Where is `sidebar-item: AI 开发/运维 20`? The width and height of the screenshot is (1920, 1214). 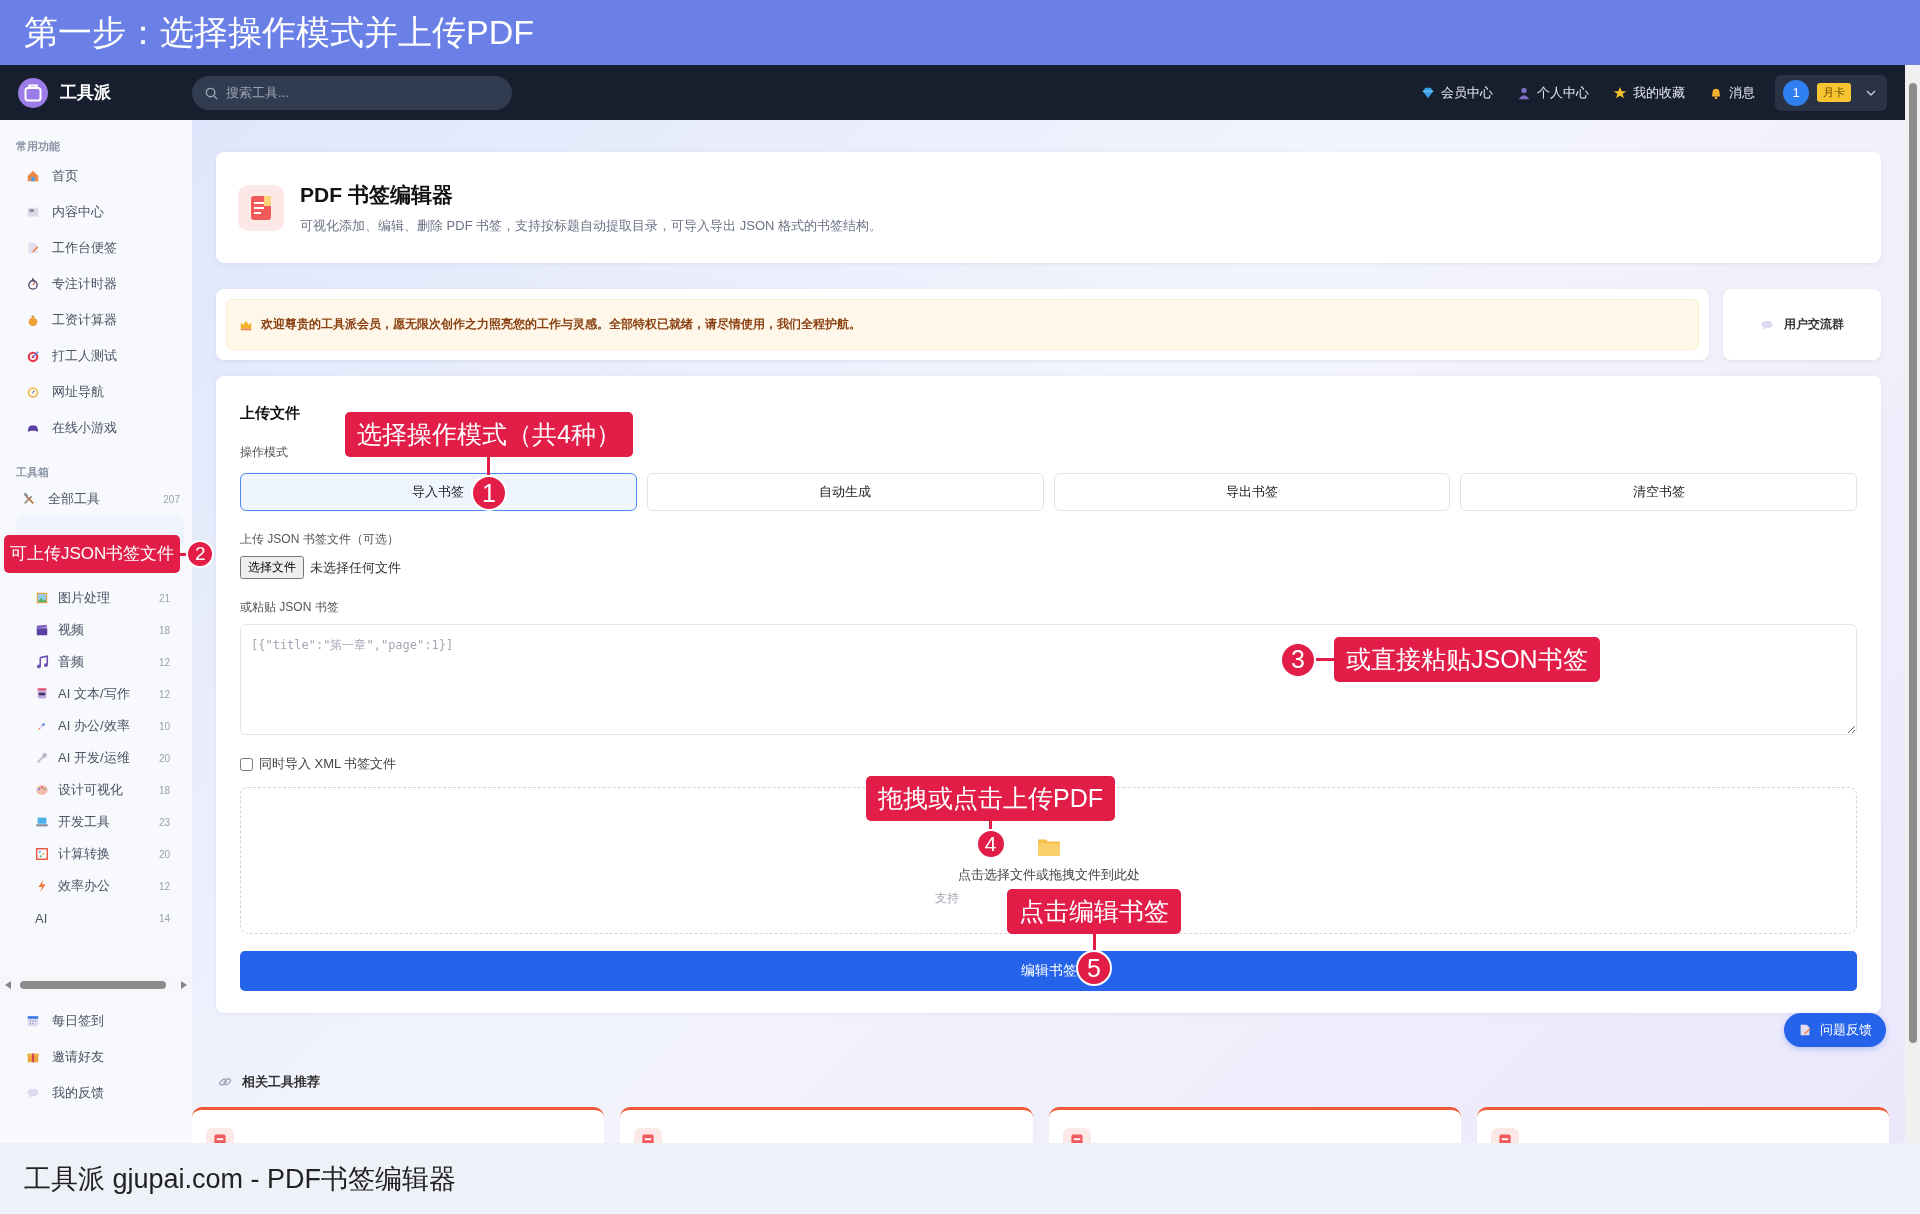 sidebar-item: AI 开发/运维 20 is located at coordinates (96, 758).